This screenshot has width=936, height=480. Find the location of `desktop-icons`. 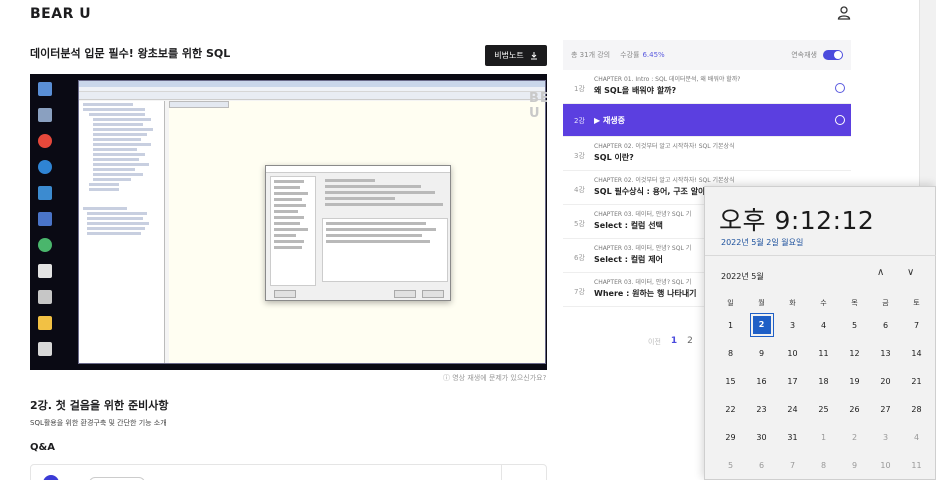

desktop-icons is located at coordinates (53, 222).